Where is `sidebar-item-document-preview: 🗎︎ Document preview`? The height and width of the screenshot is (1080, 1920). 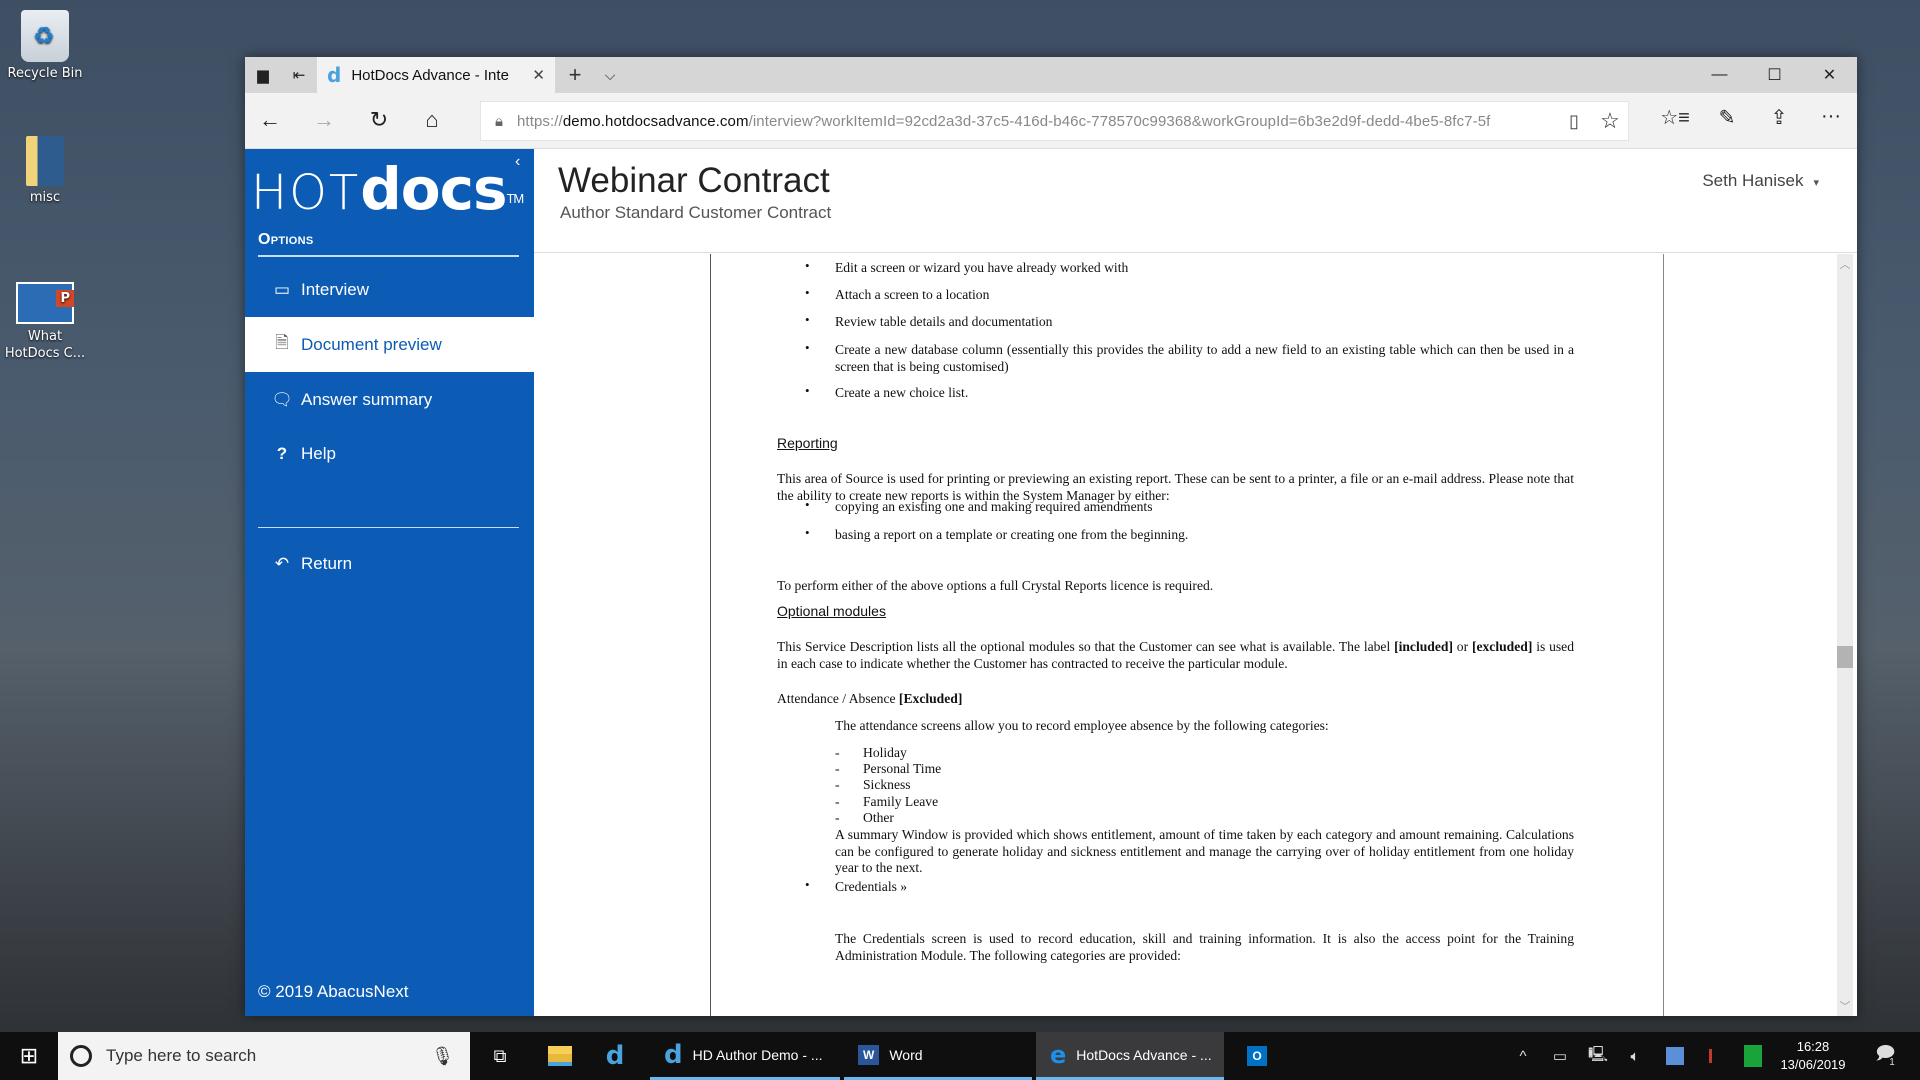 sidebar-item-document-preview: 🗎︎ Document preview is located at coordinates (389, 344).